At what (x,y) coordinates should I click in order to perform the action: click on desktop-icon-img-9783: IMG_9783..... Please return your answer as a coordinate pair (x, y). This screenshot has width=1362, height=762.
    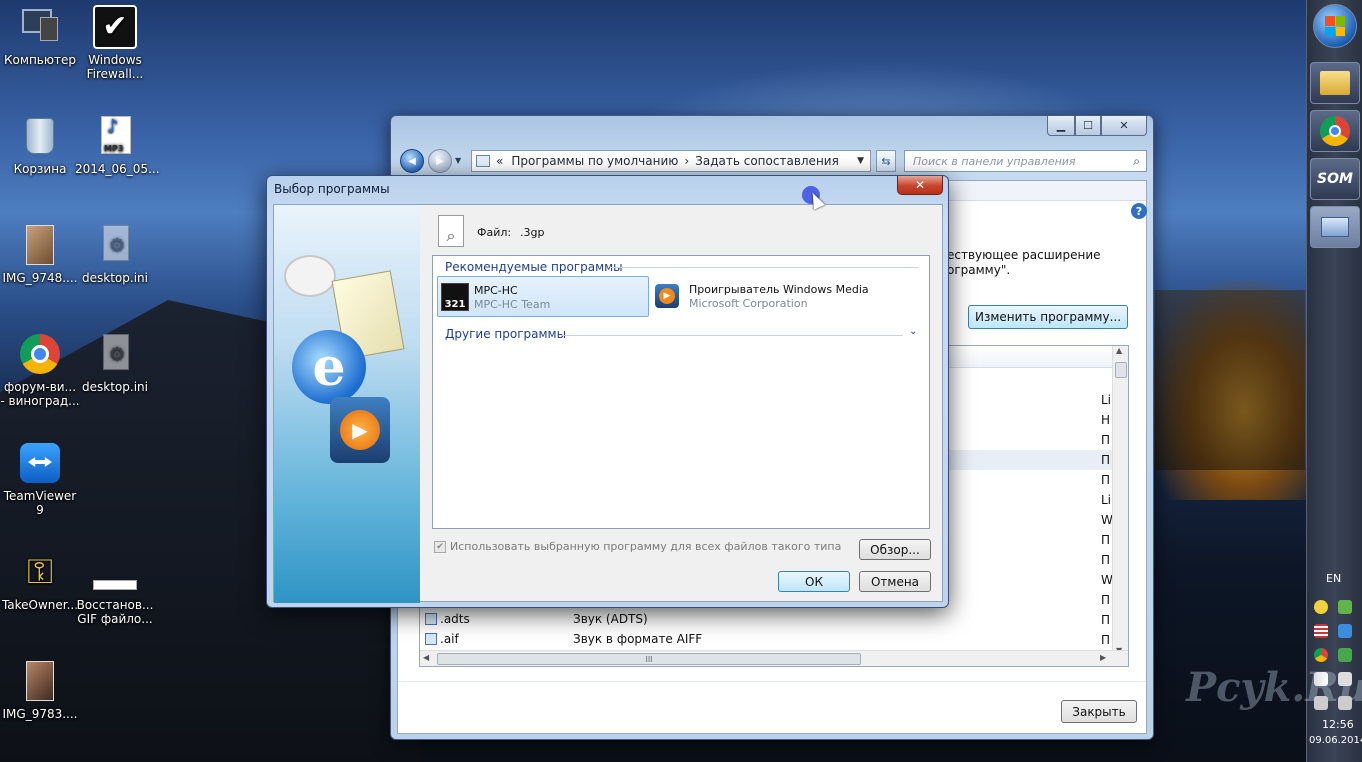
    Looking at the image, I should click on (40, 690).